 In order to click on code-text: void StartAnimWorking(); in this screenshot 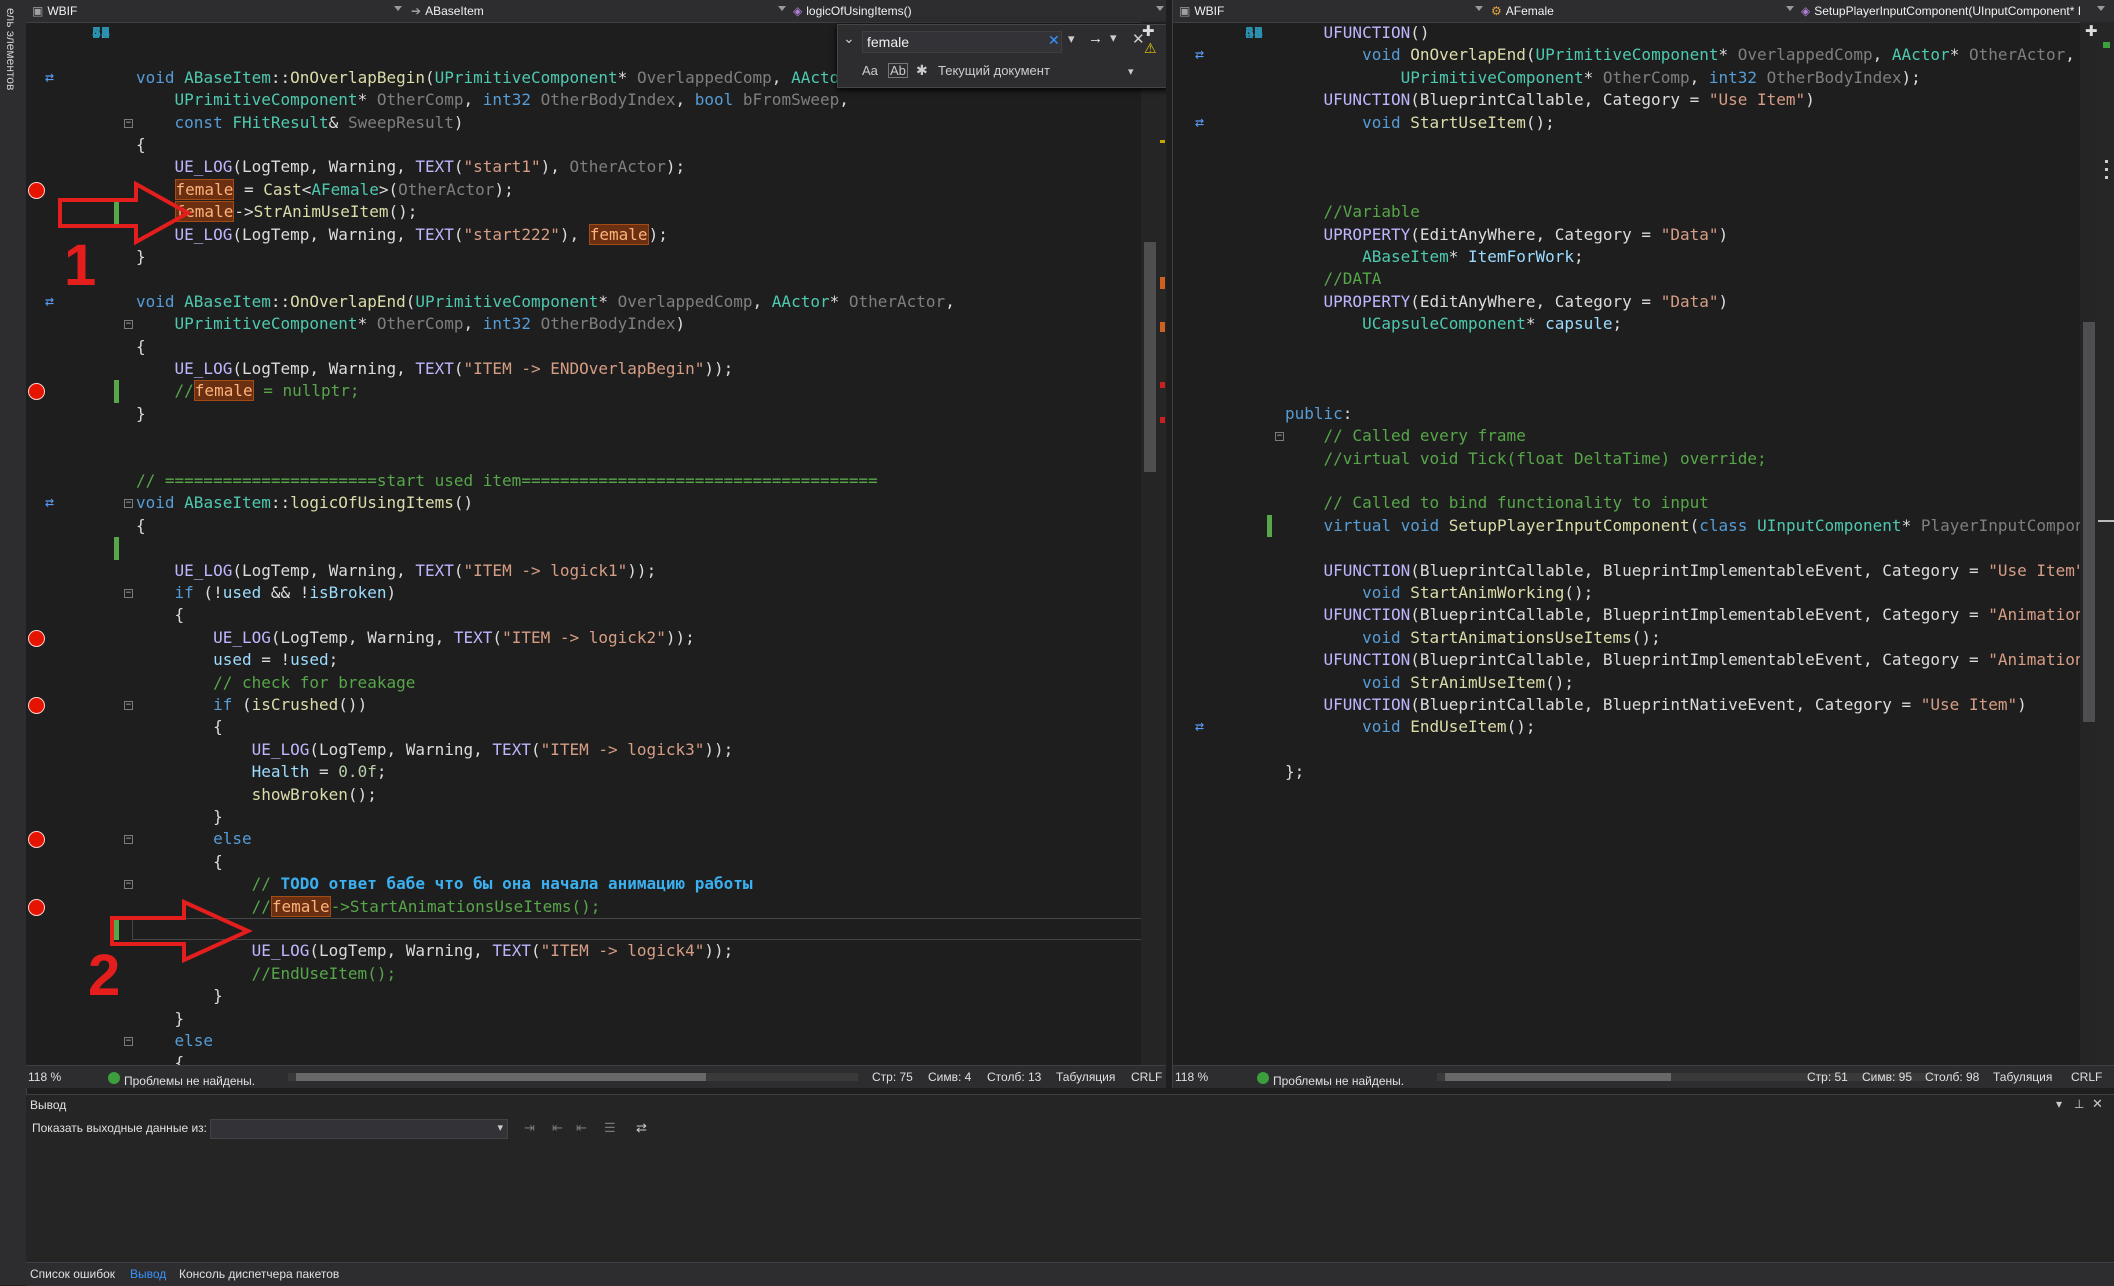, I will do `click(1439, 593)`.